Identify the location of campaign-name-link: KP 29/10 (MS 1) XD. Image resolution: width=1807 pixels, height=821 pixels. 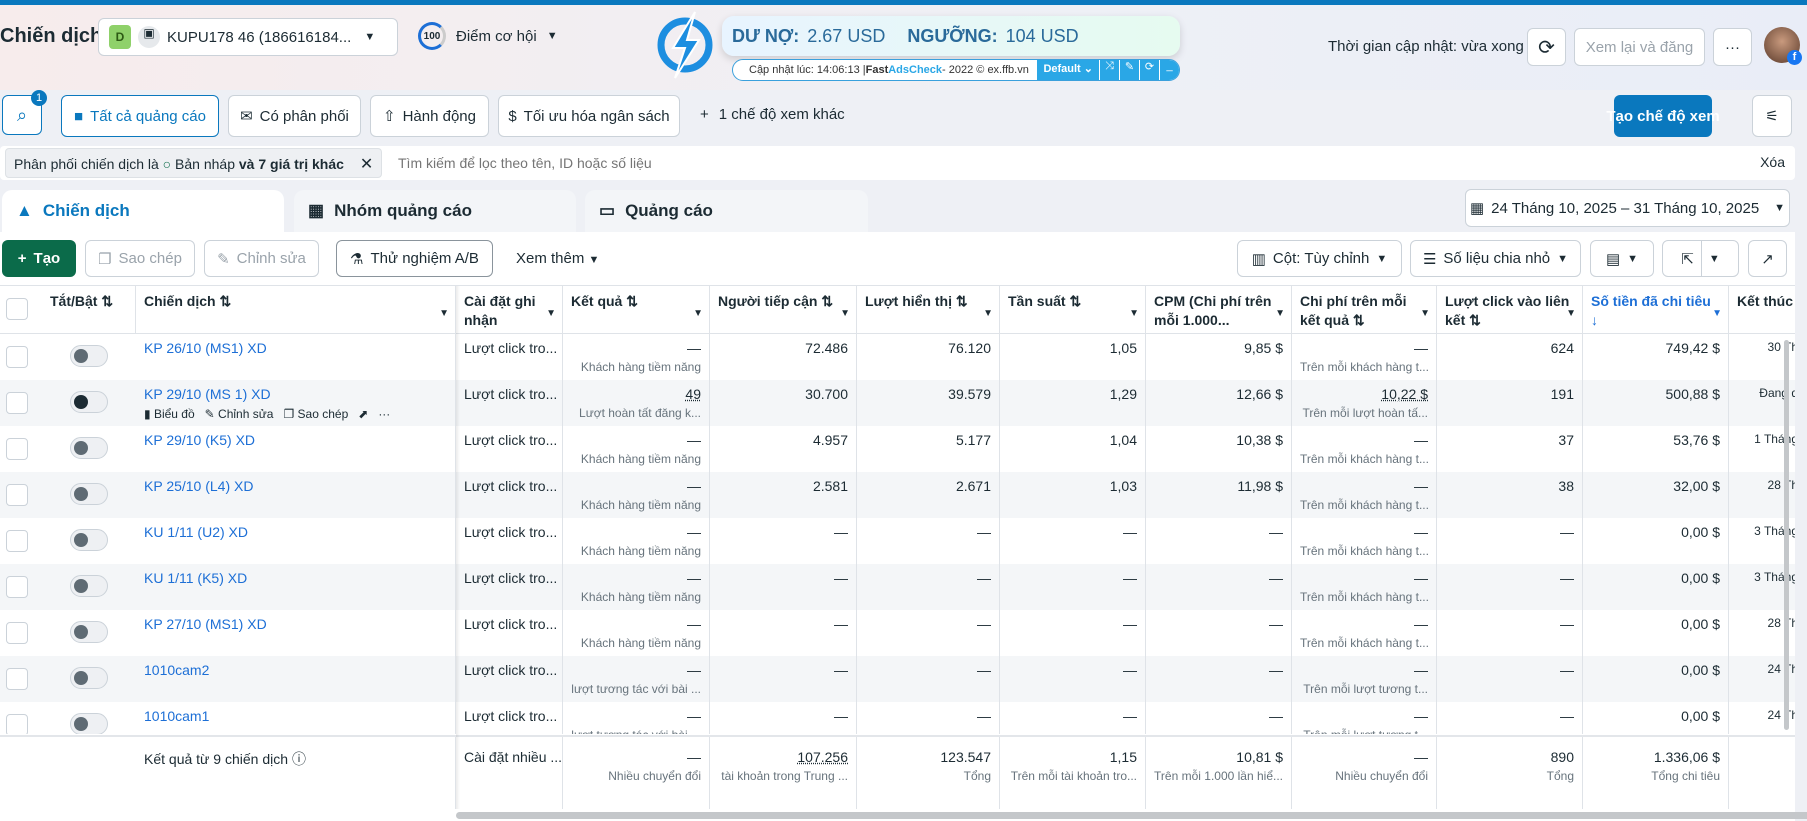
(295, 394).